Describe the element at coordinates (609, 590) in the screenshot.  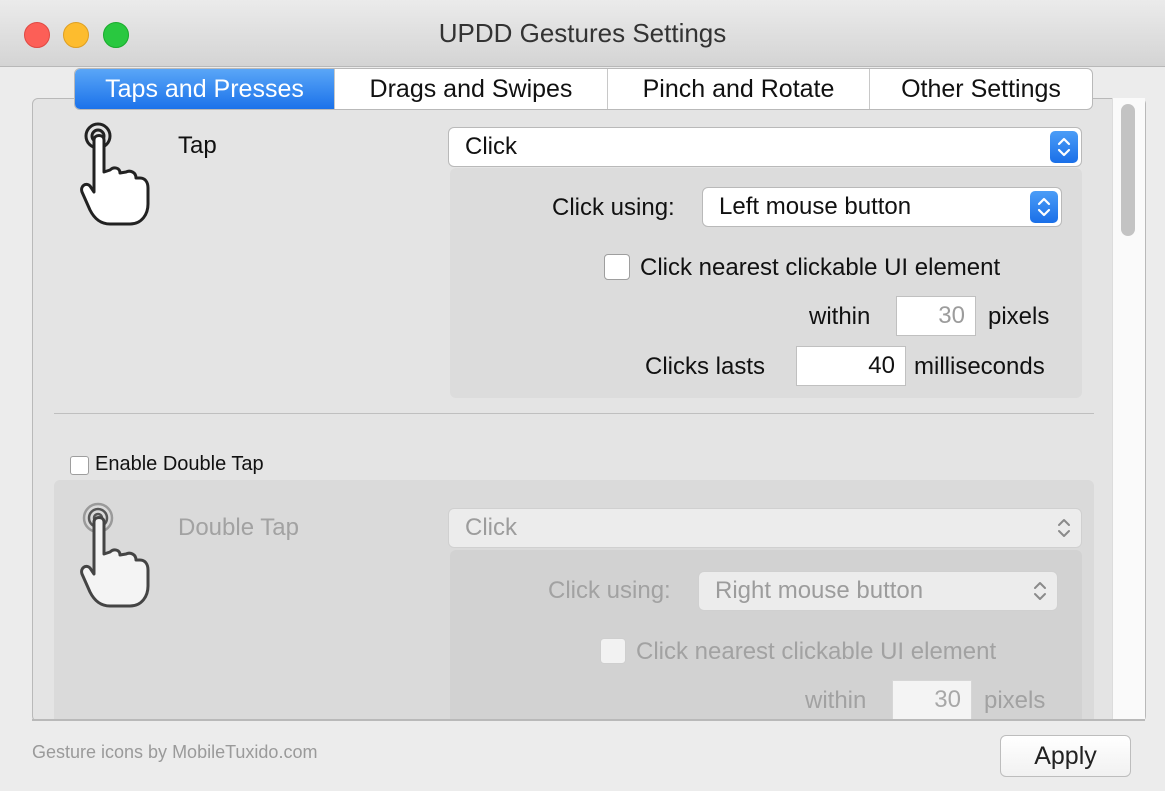
I see `double-tap-click-using-label: Click using:` at that location.